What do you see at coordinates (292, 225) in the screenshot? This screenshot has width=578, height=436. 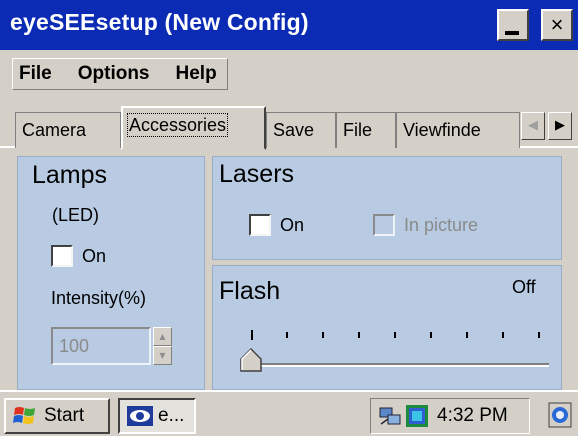 I see `lasers-on-label: On` at bounding box center [292, 225].